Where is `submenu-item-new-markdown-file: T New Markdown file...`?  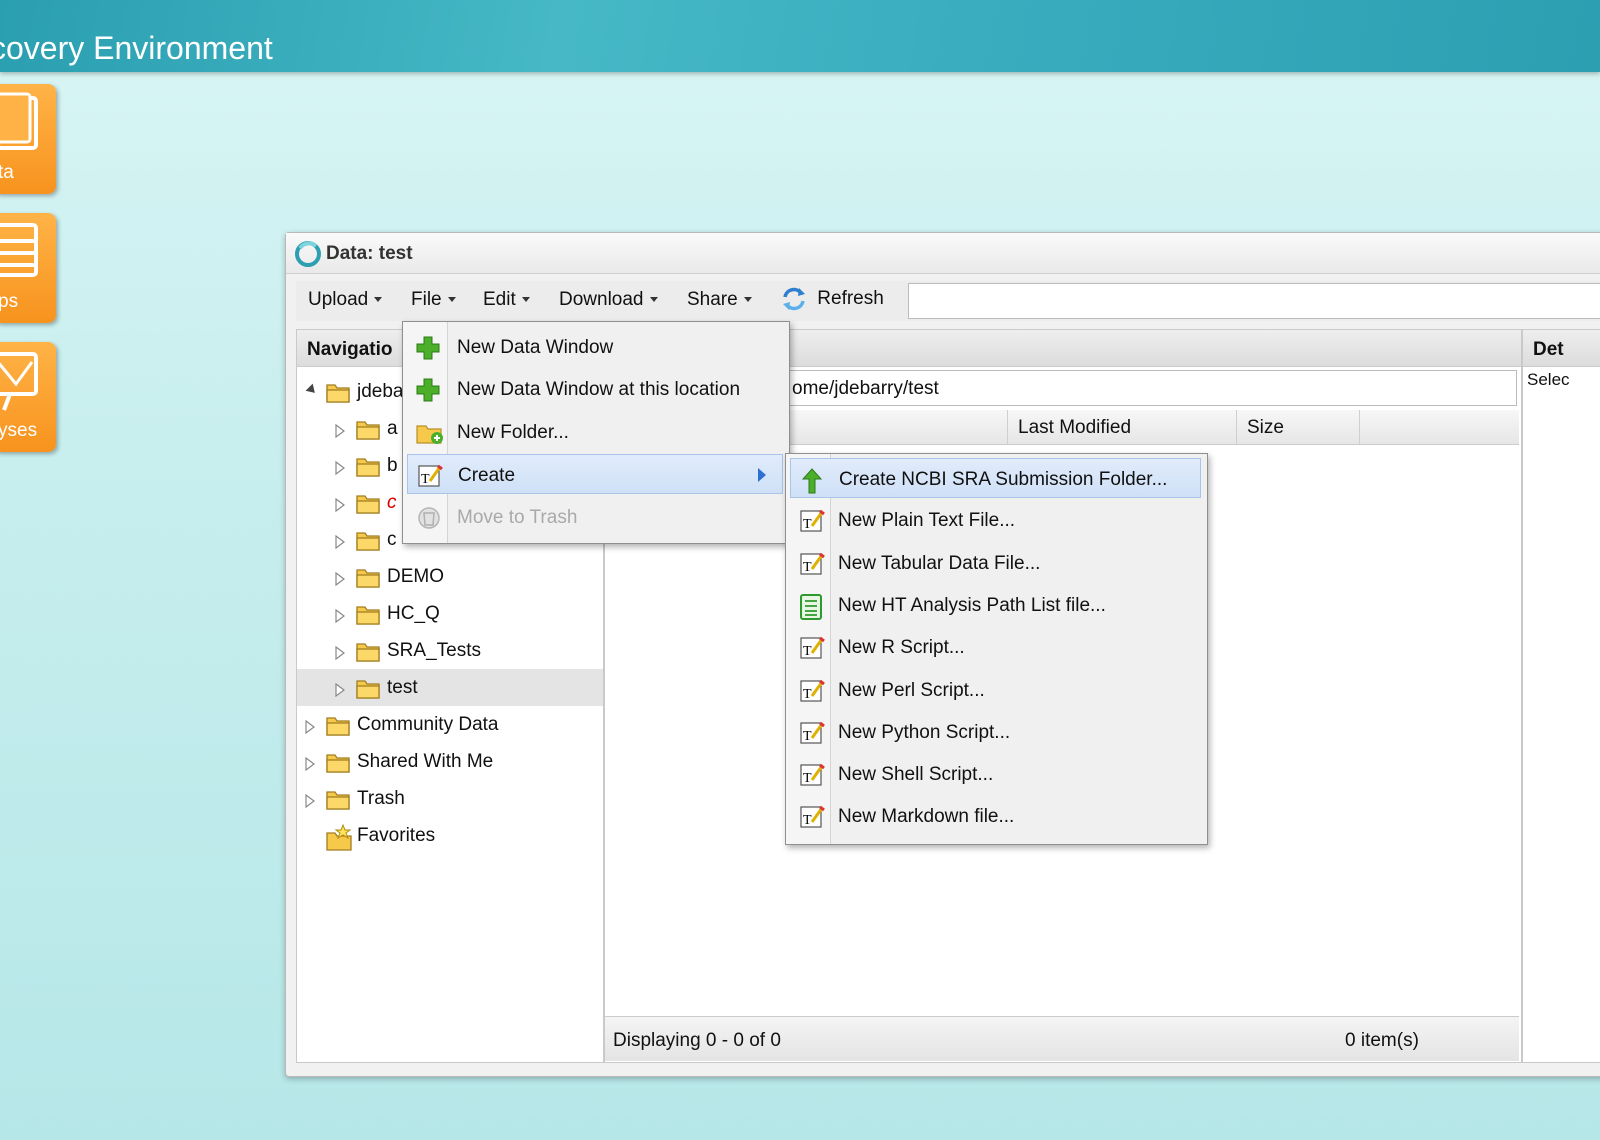 submenu-item-new-markdown-file: T New Markdown file... is located at coordinates (996, 816).